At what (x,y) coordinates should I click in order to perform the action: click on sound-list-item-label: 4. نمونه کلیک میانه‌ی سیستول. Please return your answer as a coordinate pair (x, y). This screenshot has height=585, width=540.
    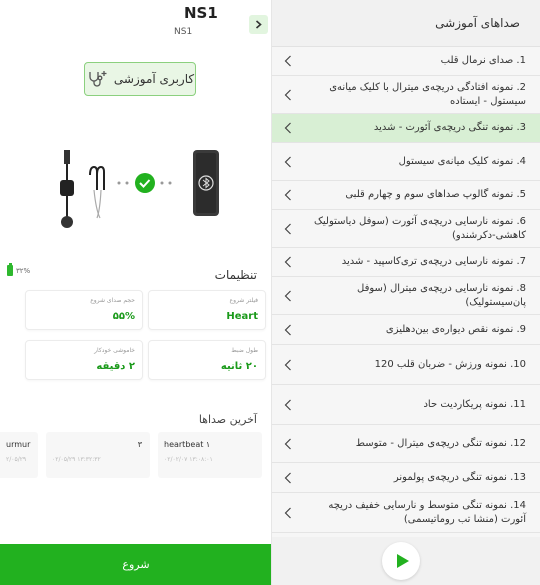
    Looking at the image, I should click on (462, 161).